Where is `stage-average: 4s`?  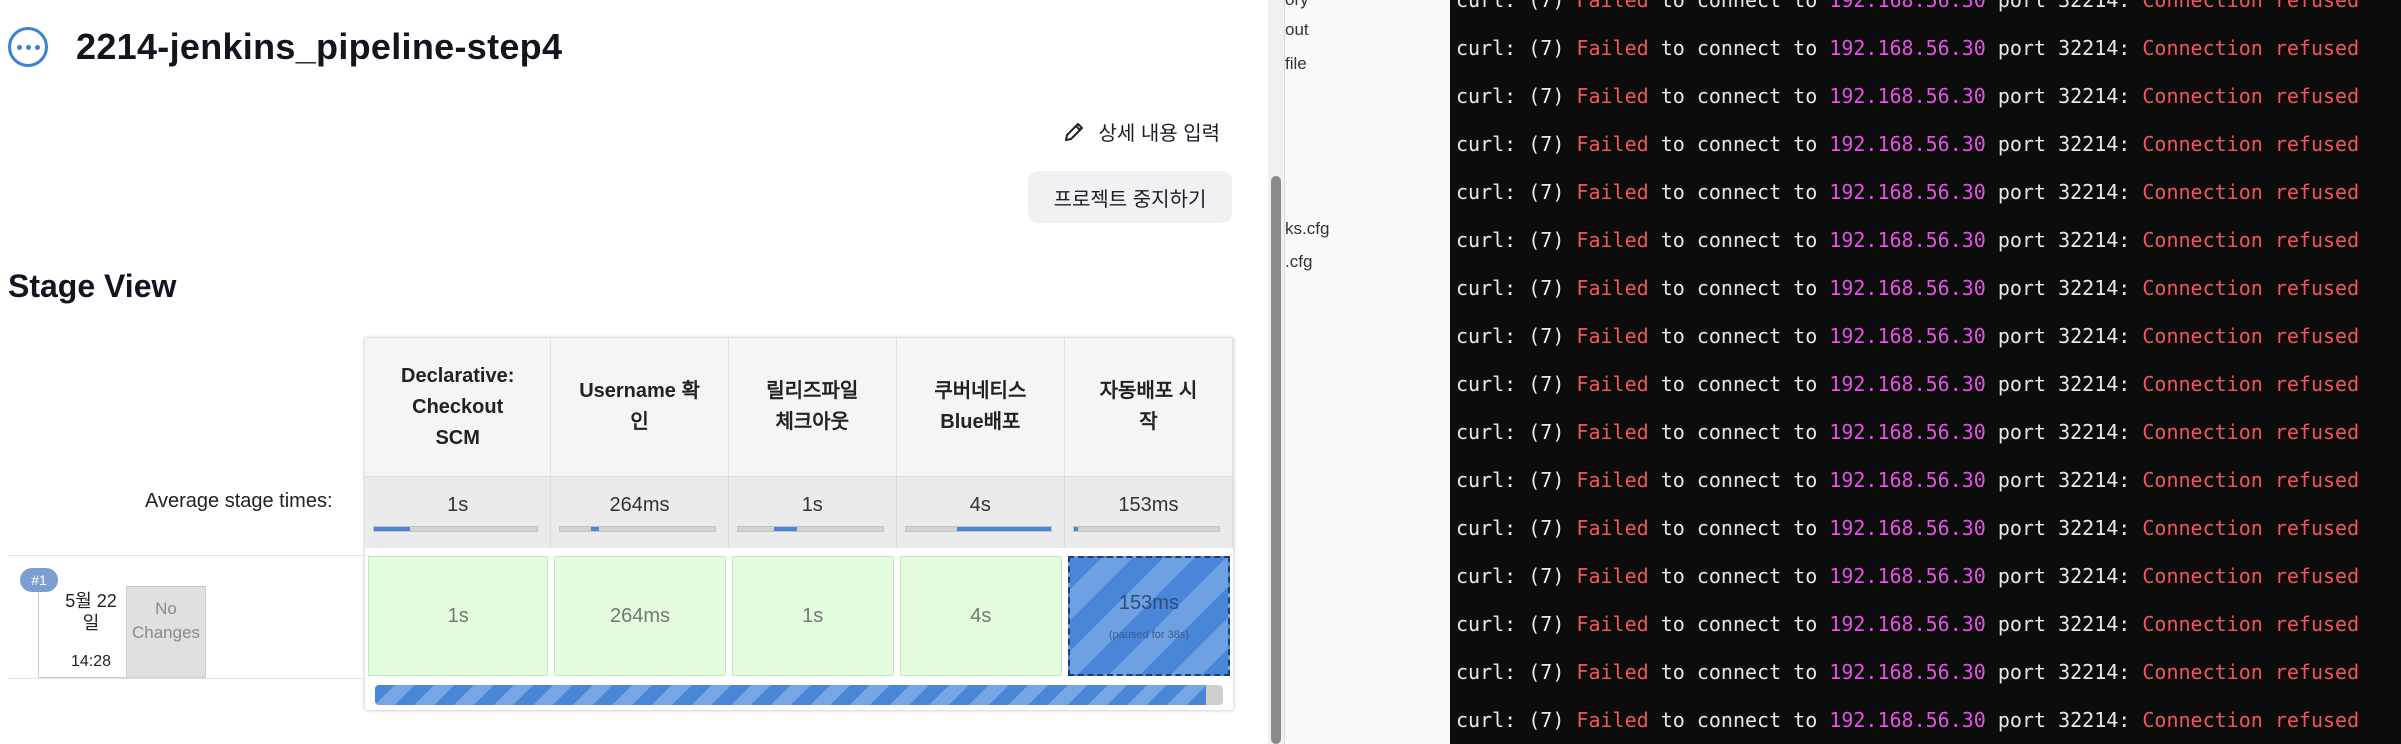 stage-average: 4s is located at coordinates (980, 512).